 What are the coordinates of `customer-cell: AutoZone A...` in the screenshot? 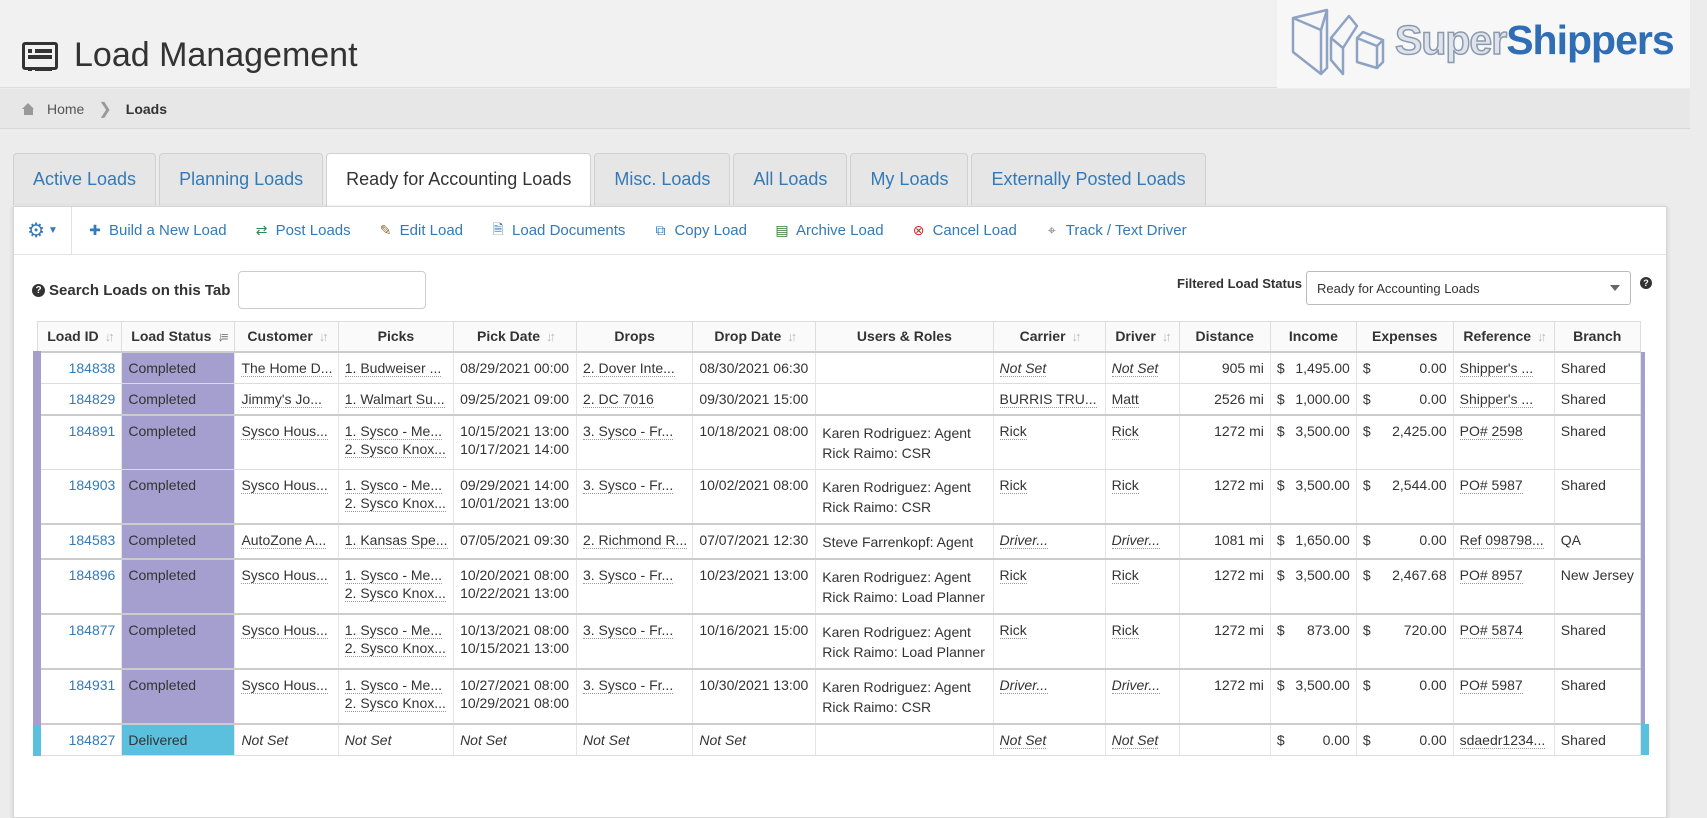 It's located at (286, 540).